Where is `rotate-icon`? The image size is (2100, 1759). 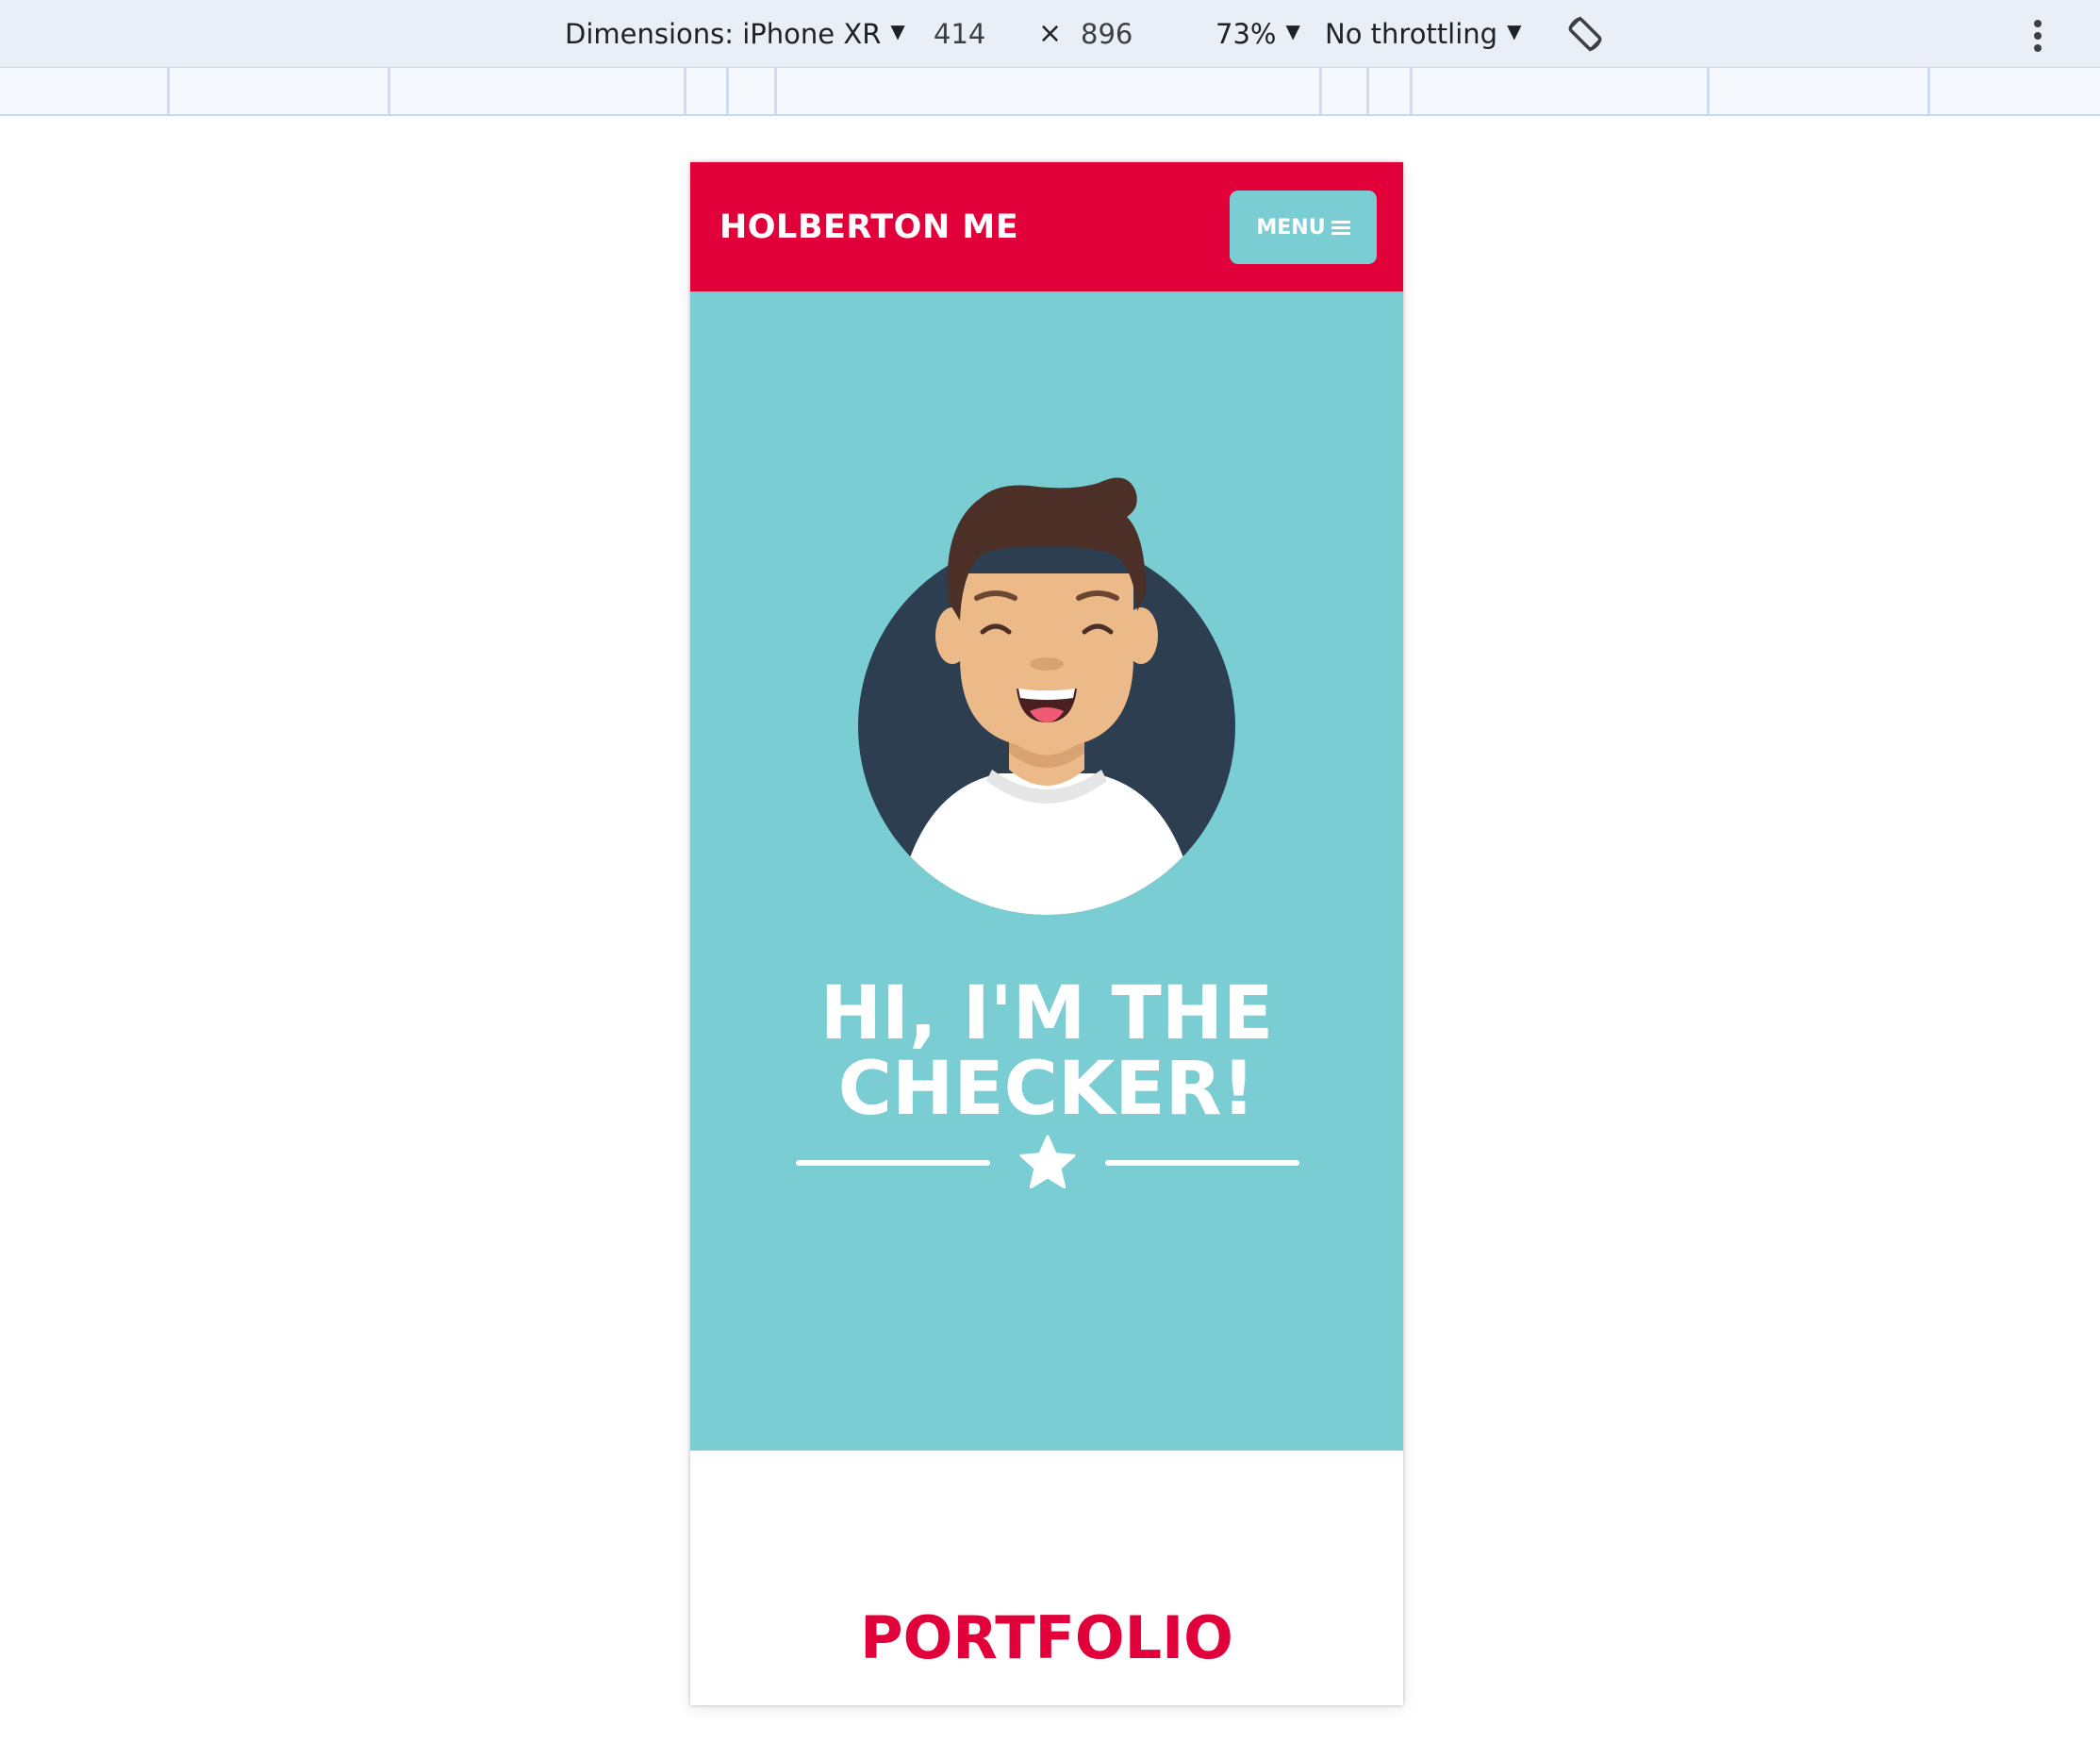 rotate-icon is located at coordinates (1586, 33).